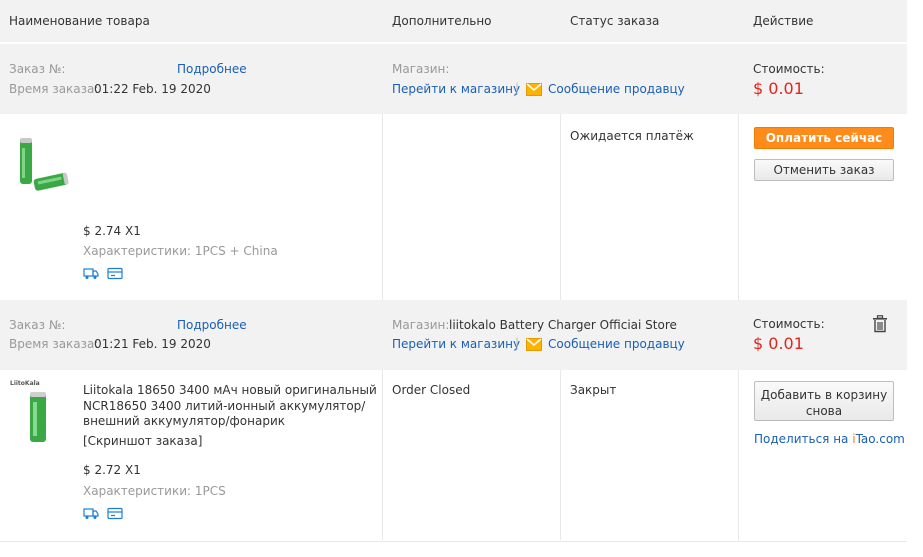 The height and width of the screenshot is (557, 923). I want to click on col-header-extra: Дополнительно, so click(442, 21).